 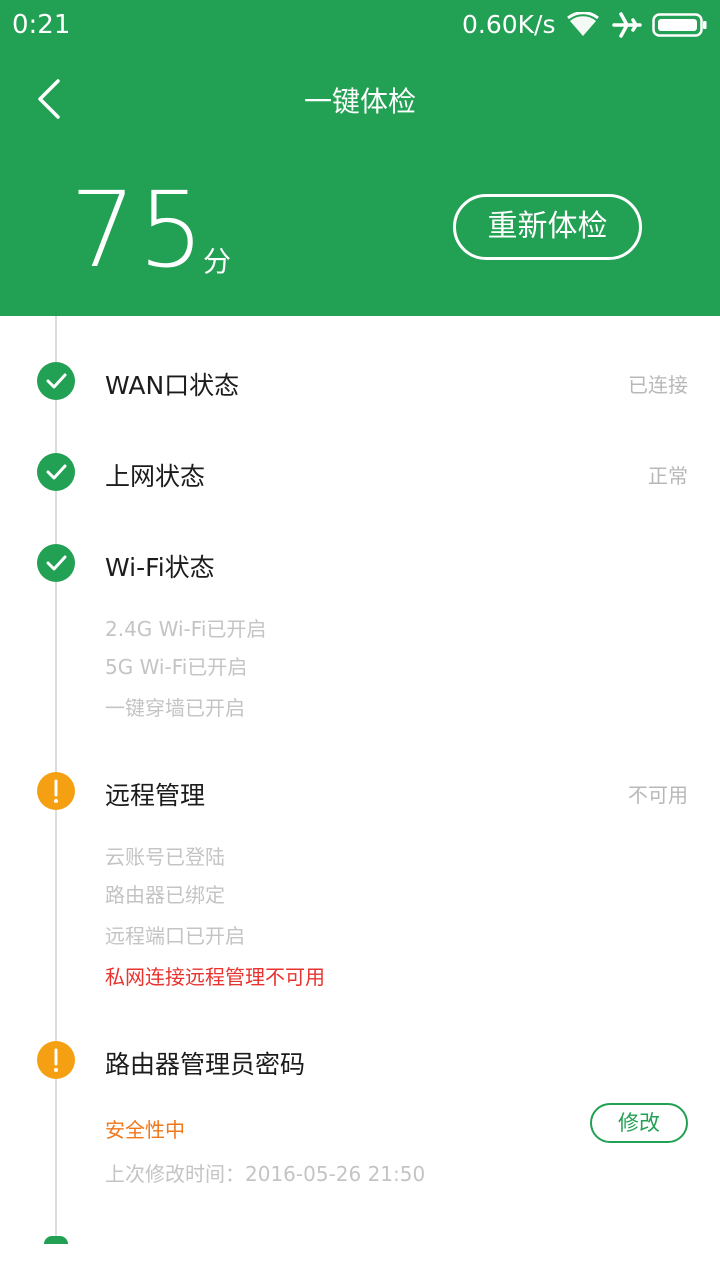 I want to click on password-security-level: 安全性中, so click(x=145, y=1130).